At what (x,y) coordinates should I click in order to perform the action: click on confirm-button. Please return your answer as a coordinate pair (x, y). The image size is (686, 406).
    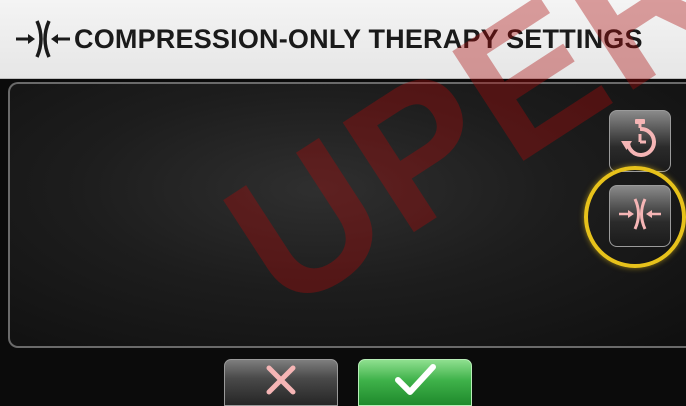
    Looking at the image, I should click on (415, 382).